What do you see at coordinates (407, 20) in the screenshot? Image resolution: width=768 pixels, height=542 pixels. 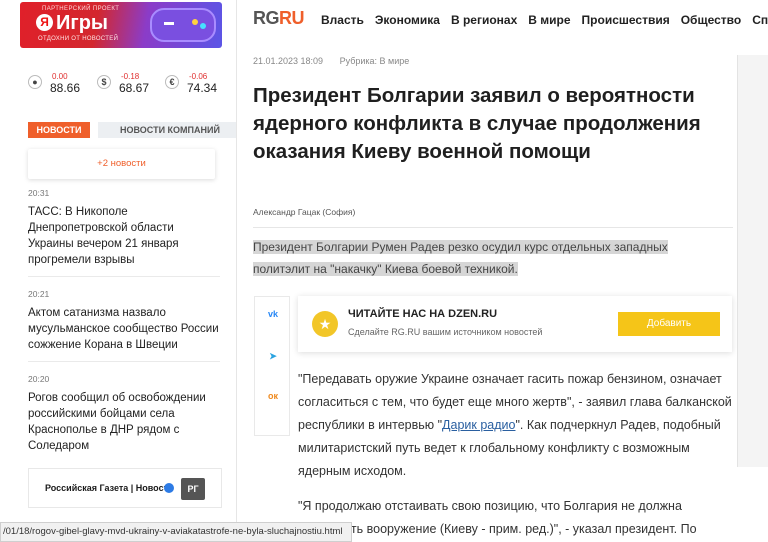 I see `nav-item-economy: Экономика` at bounding box center [407, 20].